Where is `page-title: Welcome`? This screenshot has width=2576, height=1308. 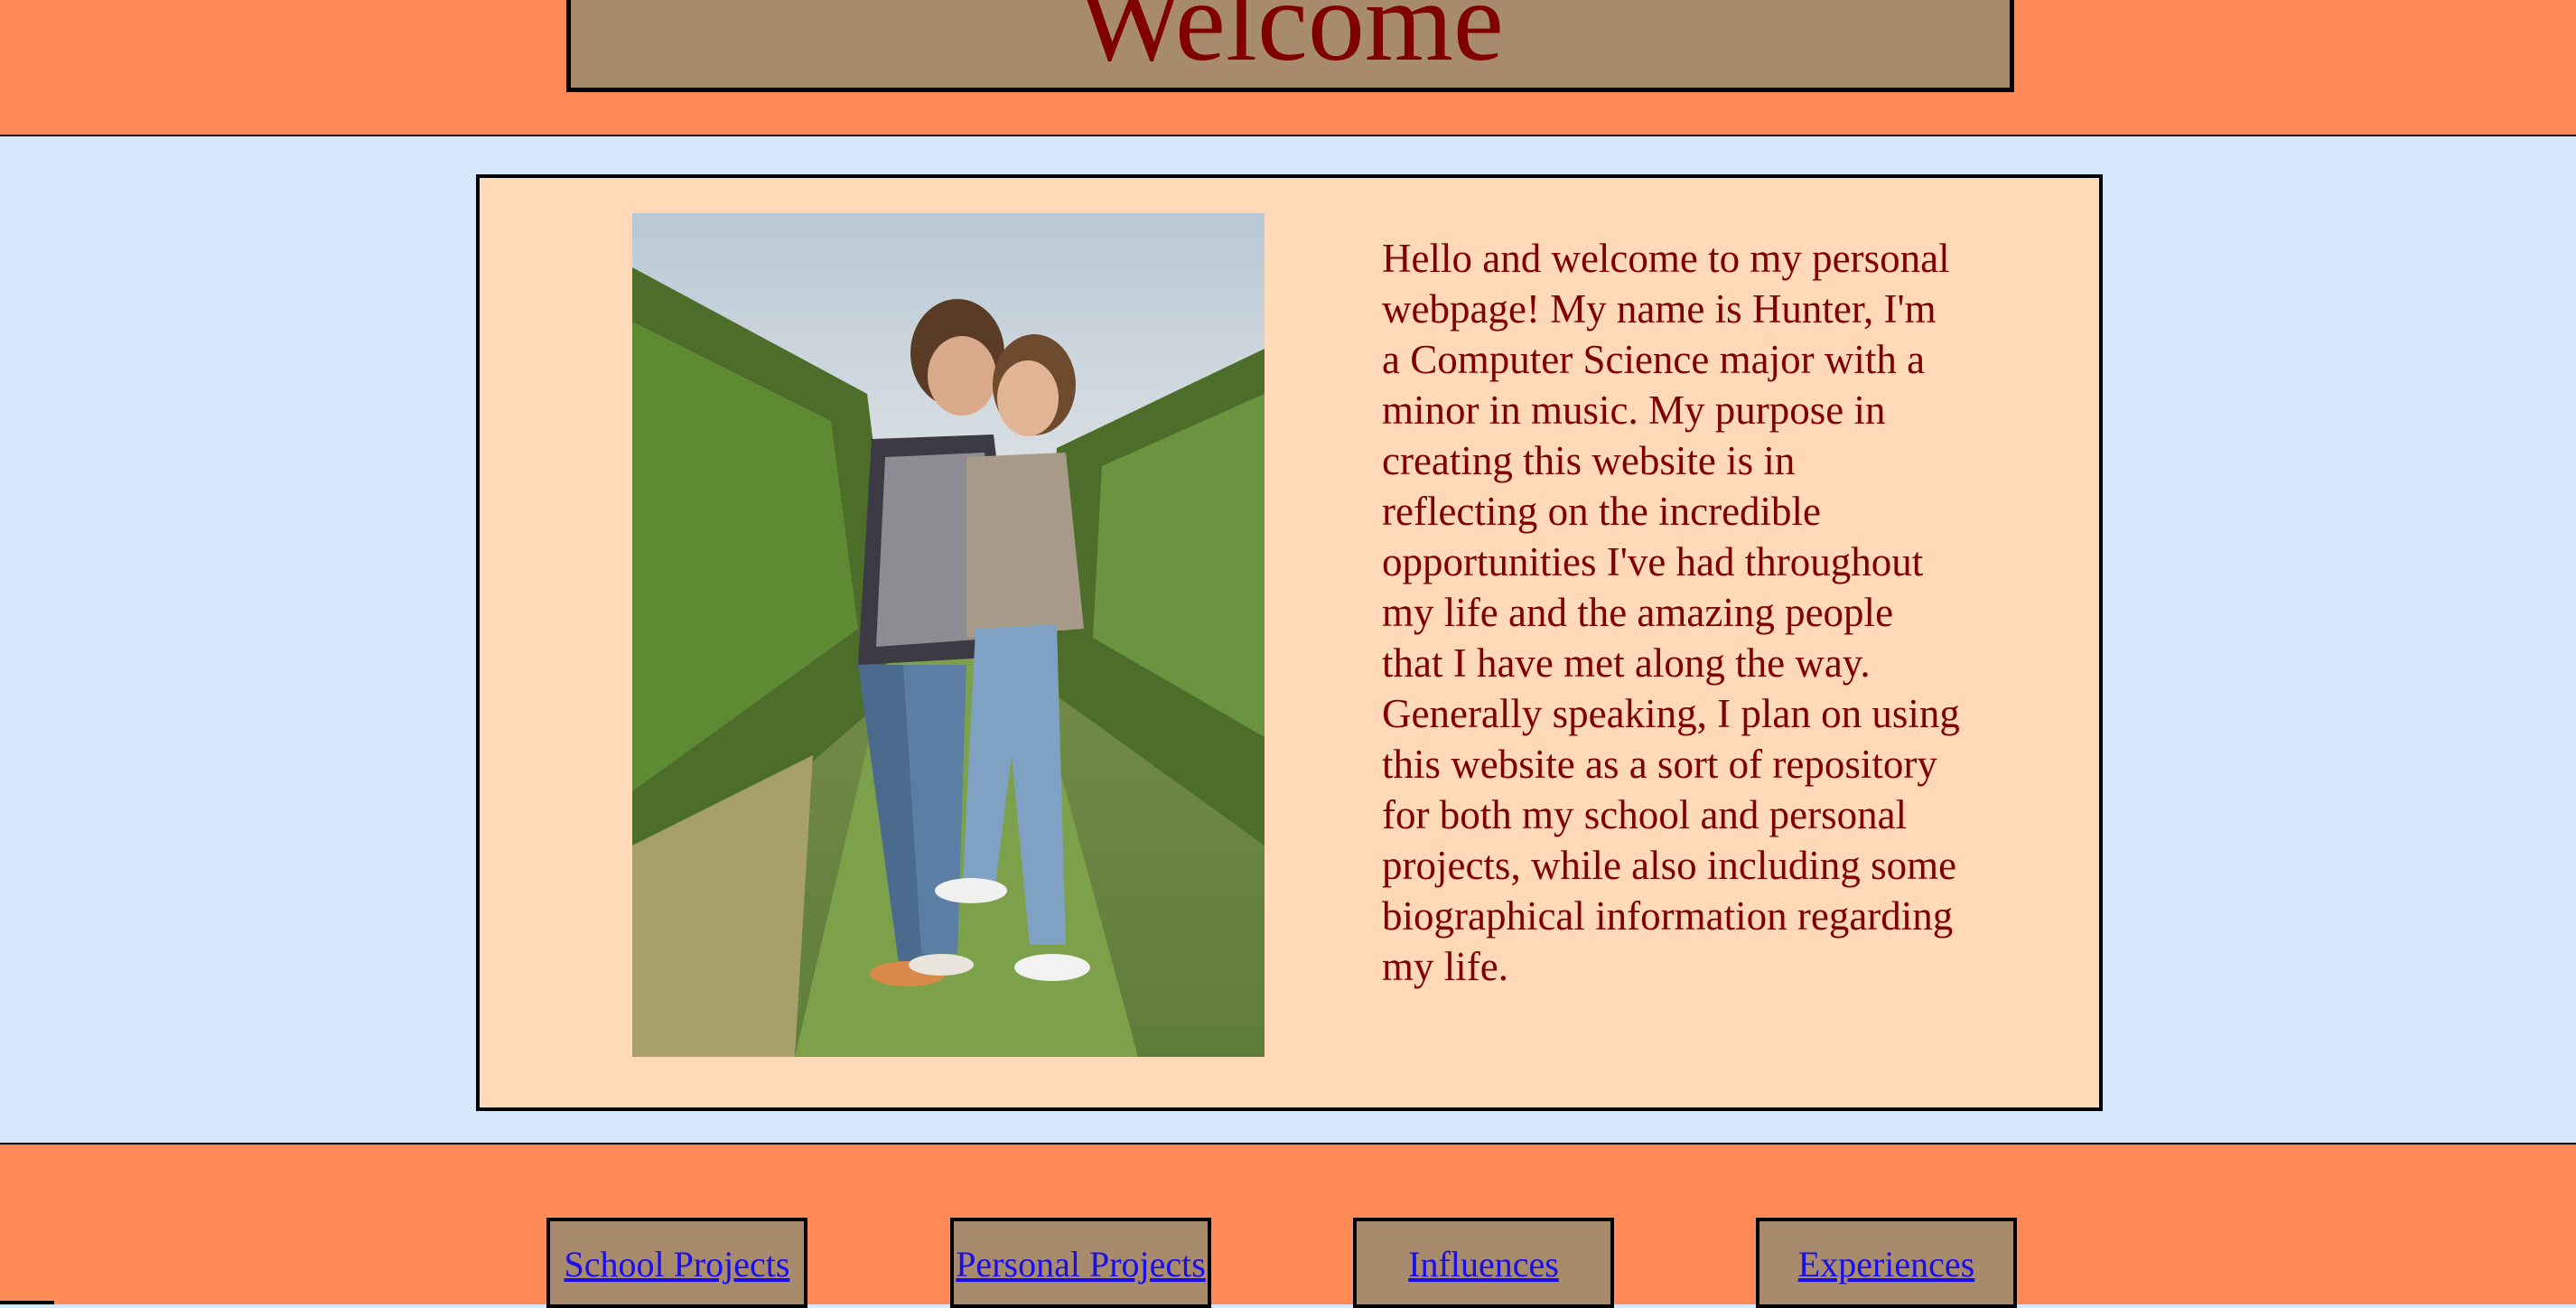
page-title: Welcome is located at coordinates (1291, 43).